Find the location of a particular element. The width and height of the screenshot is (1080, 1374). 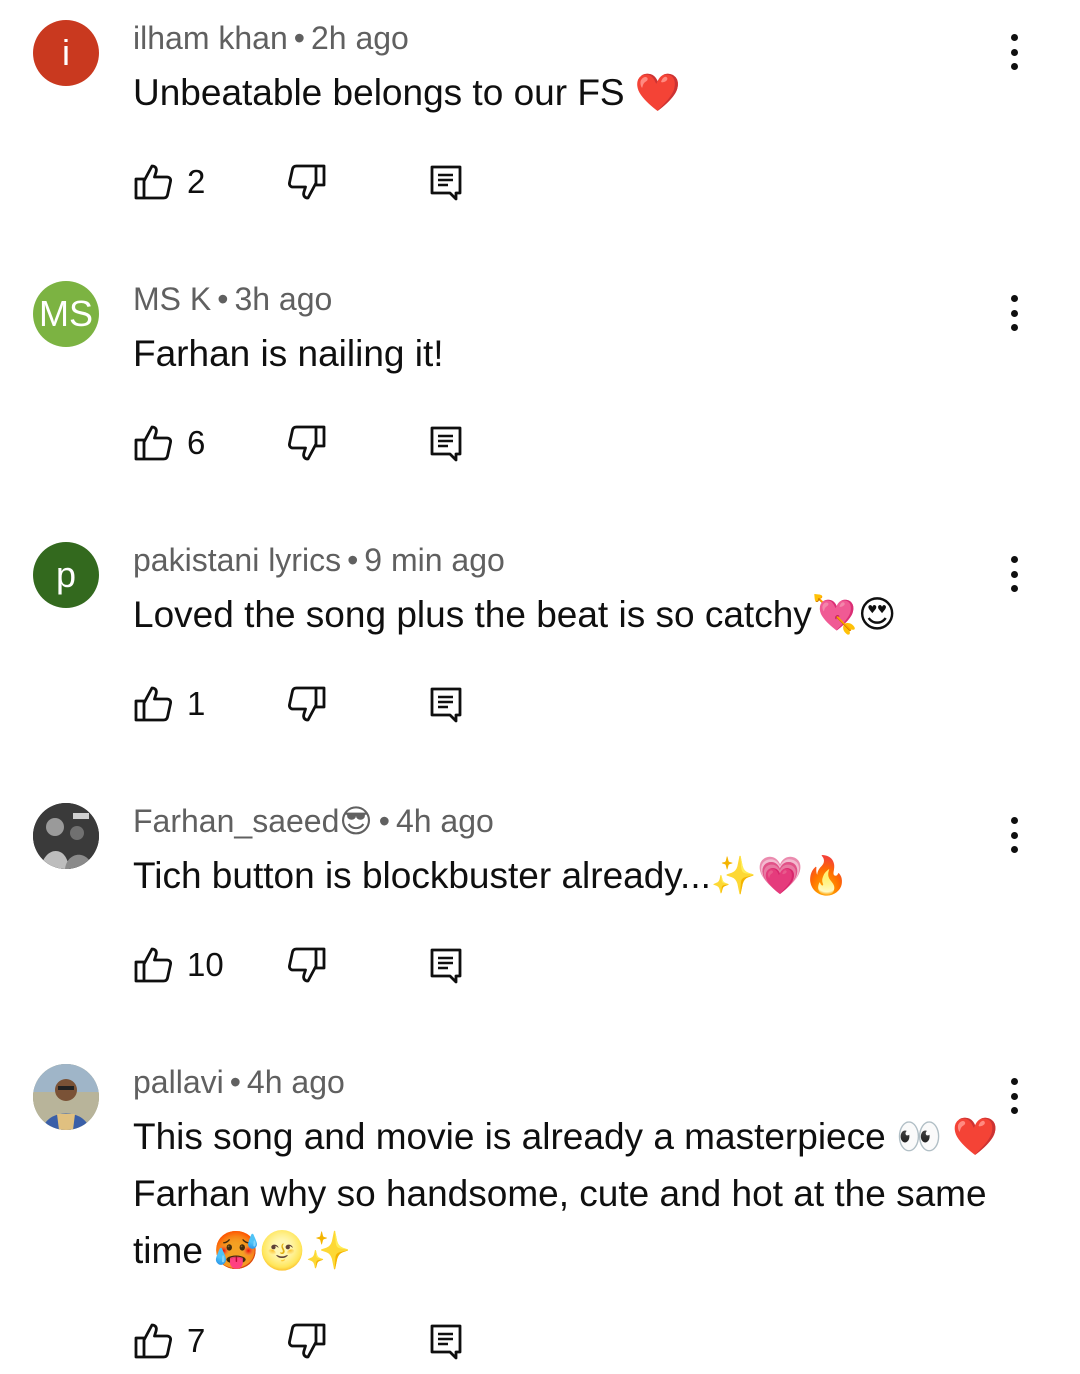

avatar-initial: p is located at coordinates (66, 574).